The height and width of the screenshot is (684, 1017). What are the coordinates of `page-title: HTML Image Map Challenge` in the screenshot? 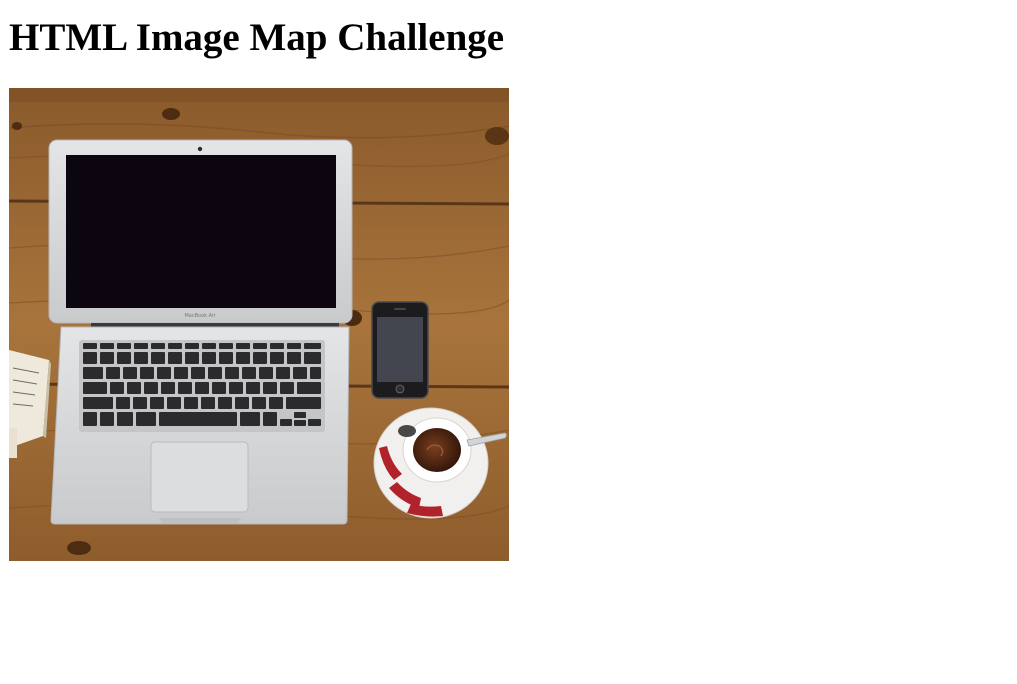 It's located at (257, 37).